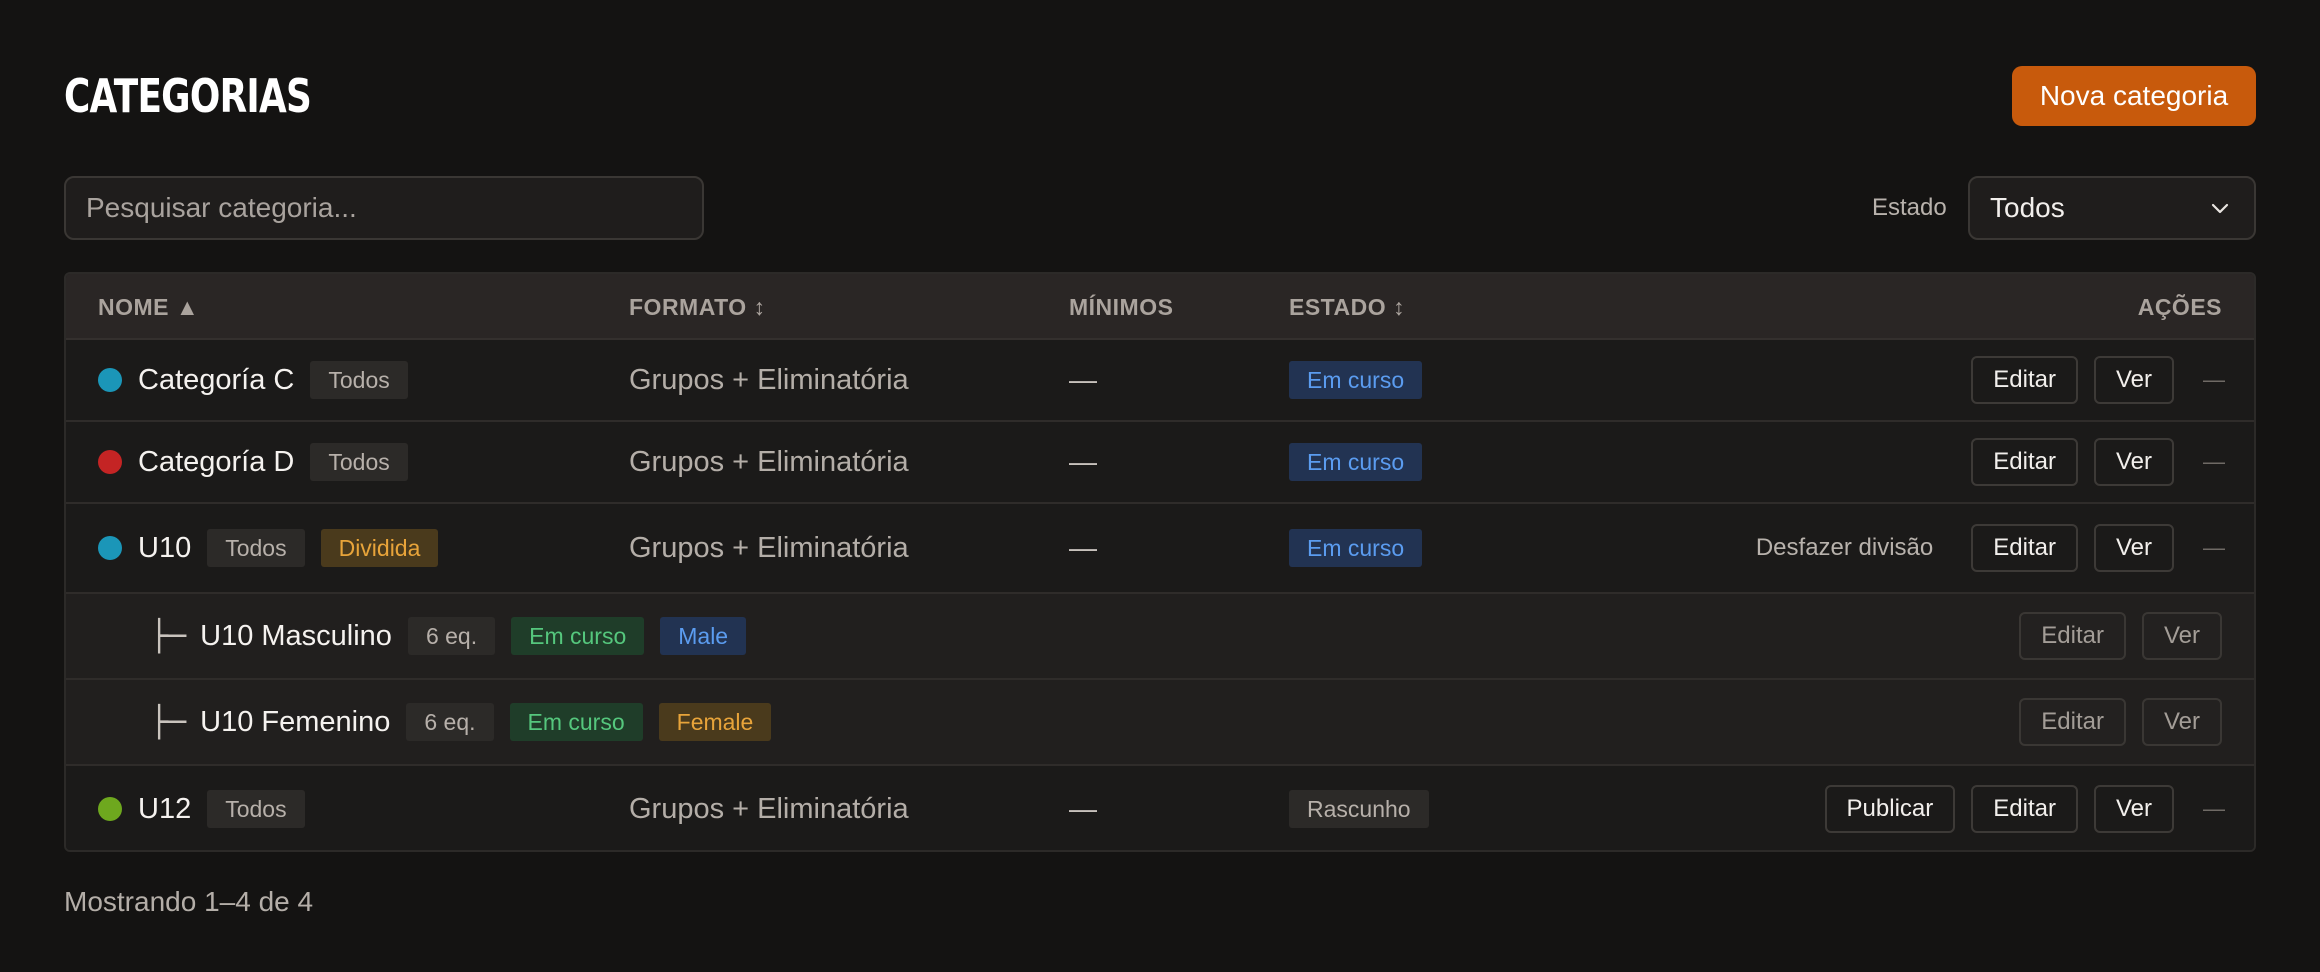 The width and height of the screenshot is (2320, 972). Describe the element at coordinates (1160, 96) in the screenshot. I see `page-header: CATEGORIAS Nova categoria` at that location.